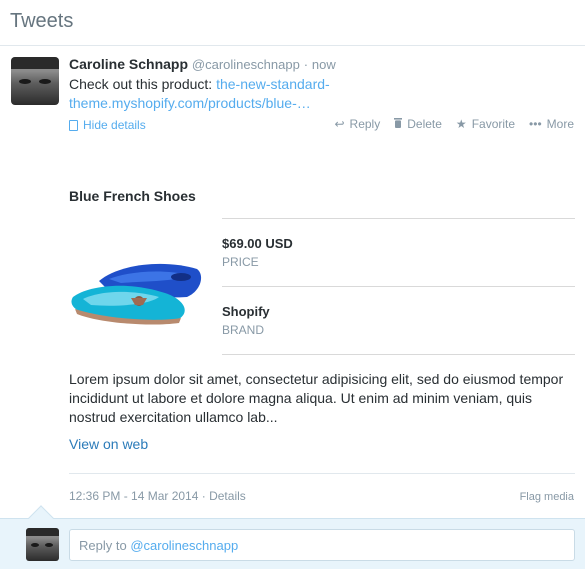 This screenshot has width=585, height=569. Describe the element at coordinates (243, 330) in the screenshot. I see `brand-label: BRAND` at that location.